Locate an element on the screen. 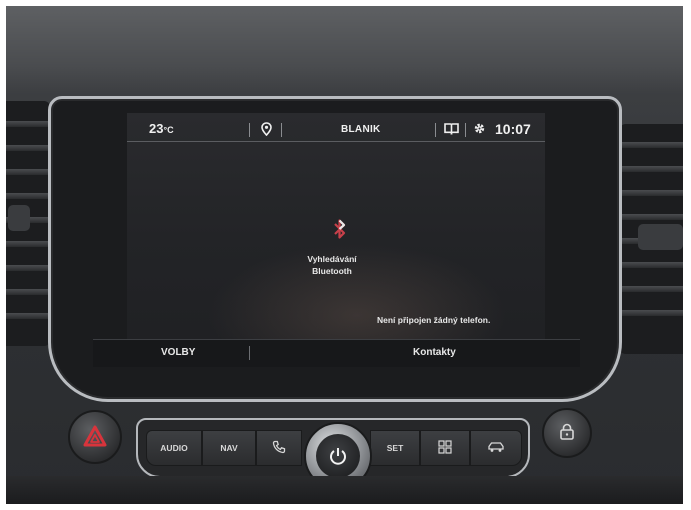 This screenshot has width=691, height=510. phone-button is located at coordinates (279, 448).